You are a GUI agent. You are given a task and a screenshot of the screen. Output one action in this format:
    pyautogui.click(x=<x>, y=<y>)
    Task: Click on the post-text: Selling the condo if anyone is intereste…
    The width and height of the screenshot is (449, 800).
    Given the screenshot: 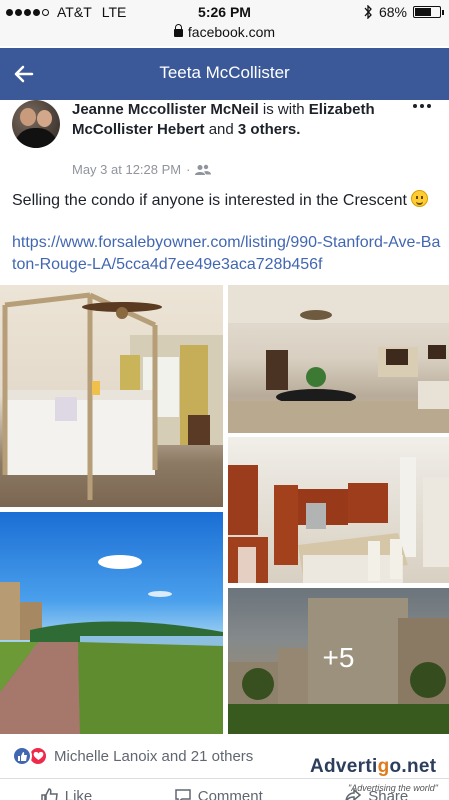 What is the action you would take?
    pyautogui.click(x=224, y=200)
    